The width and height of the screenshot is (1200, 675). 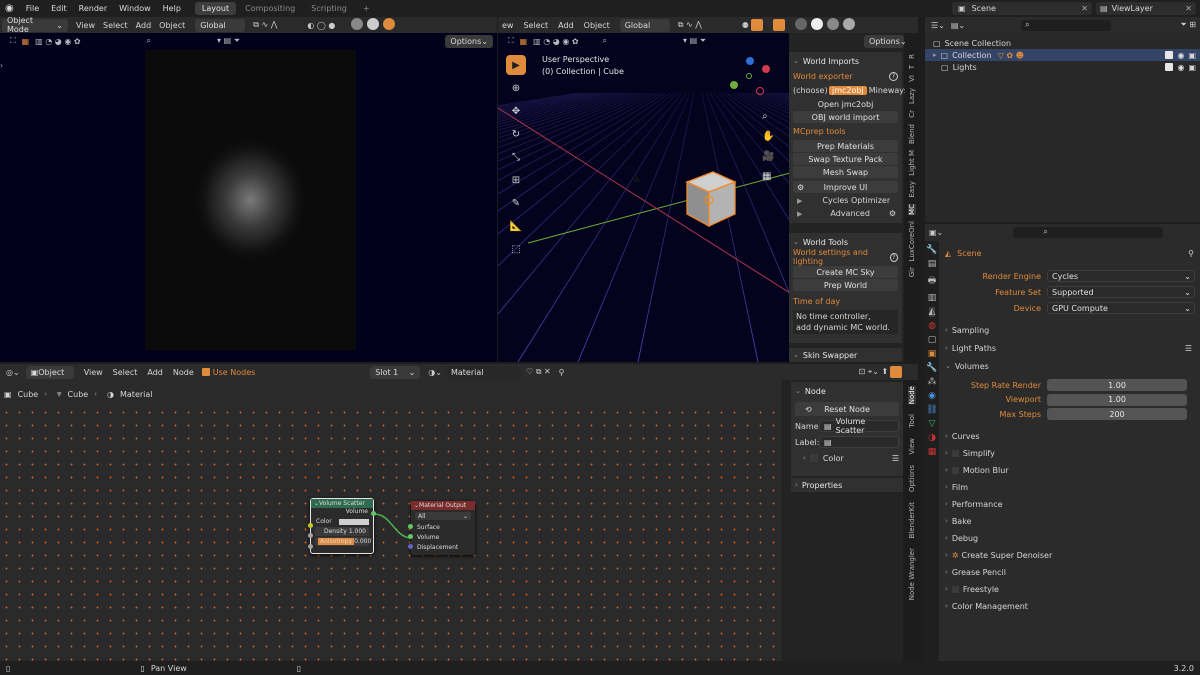 What do you see at coordinates (938, 25) in the screenshot?
I see `outliner-type-icon: ☰⌄` at bounding box center [938, 25].